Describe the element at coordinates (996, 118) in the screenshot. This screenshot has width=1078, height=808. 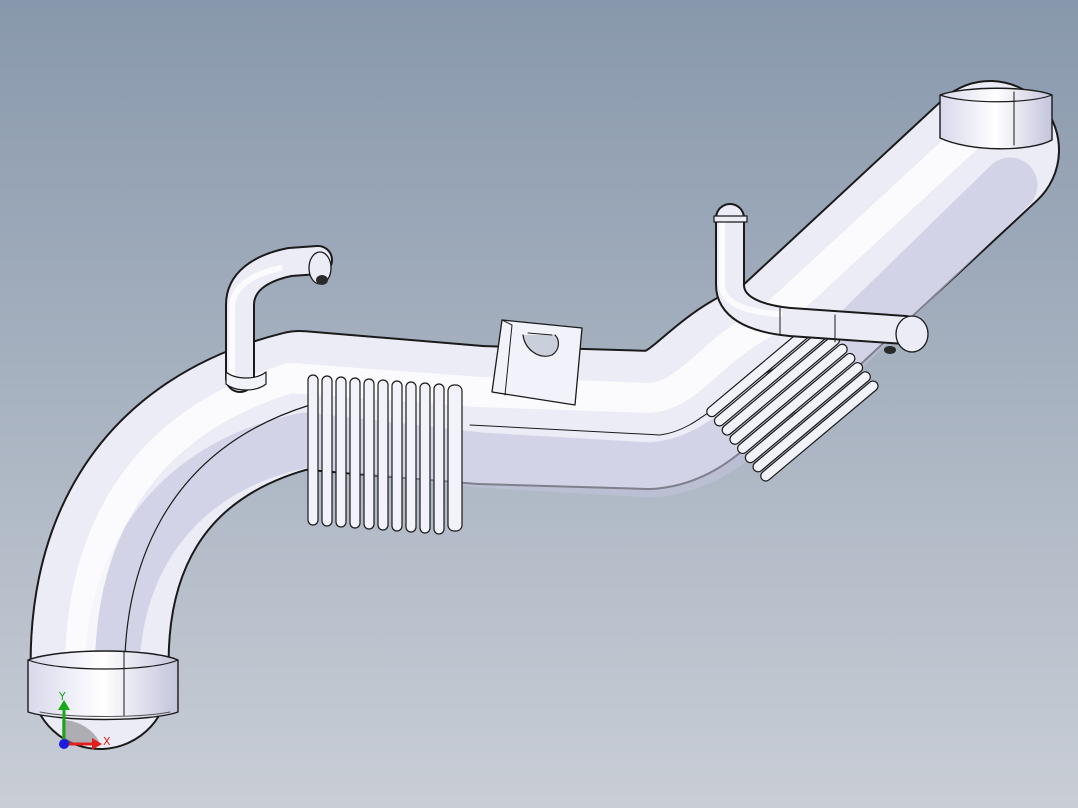
I see `outlet-cuff` at that location.